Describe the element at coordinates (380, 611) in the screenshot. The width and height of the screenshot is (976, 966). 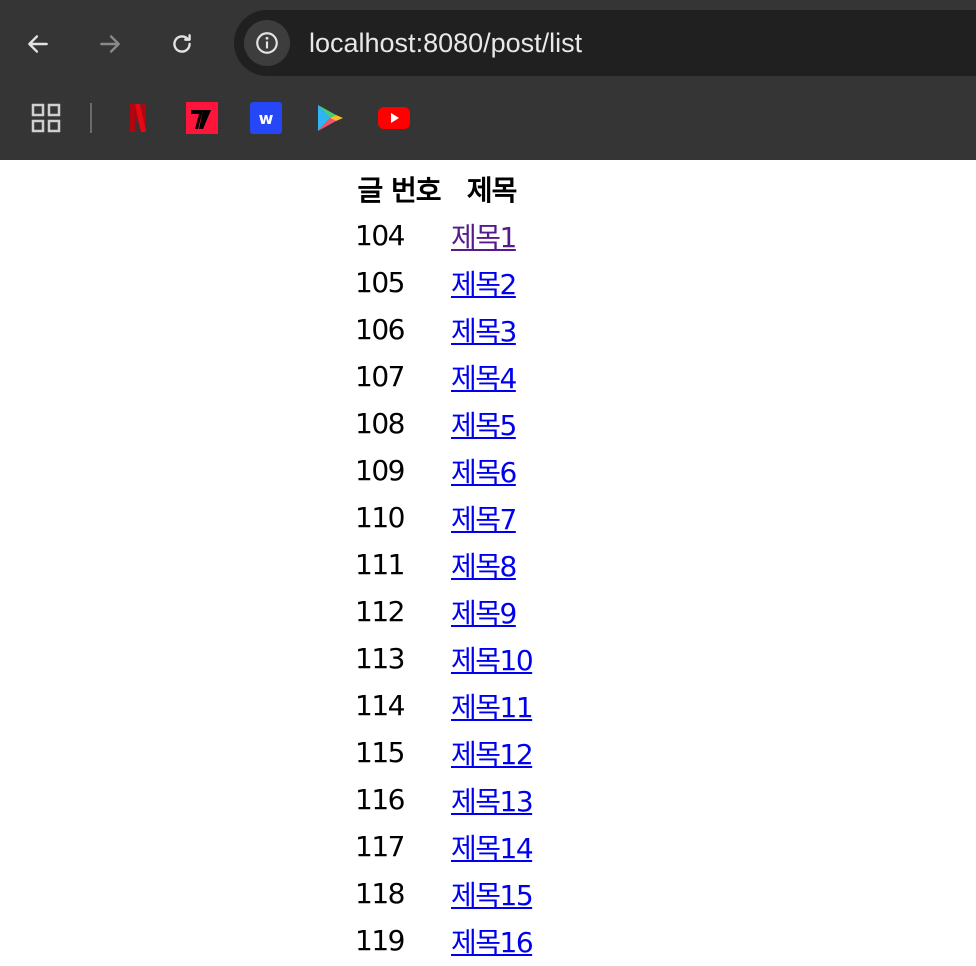
I see `post-number: 112` at that location.